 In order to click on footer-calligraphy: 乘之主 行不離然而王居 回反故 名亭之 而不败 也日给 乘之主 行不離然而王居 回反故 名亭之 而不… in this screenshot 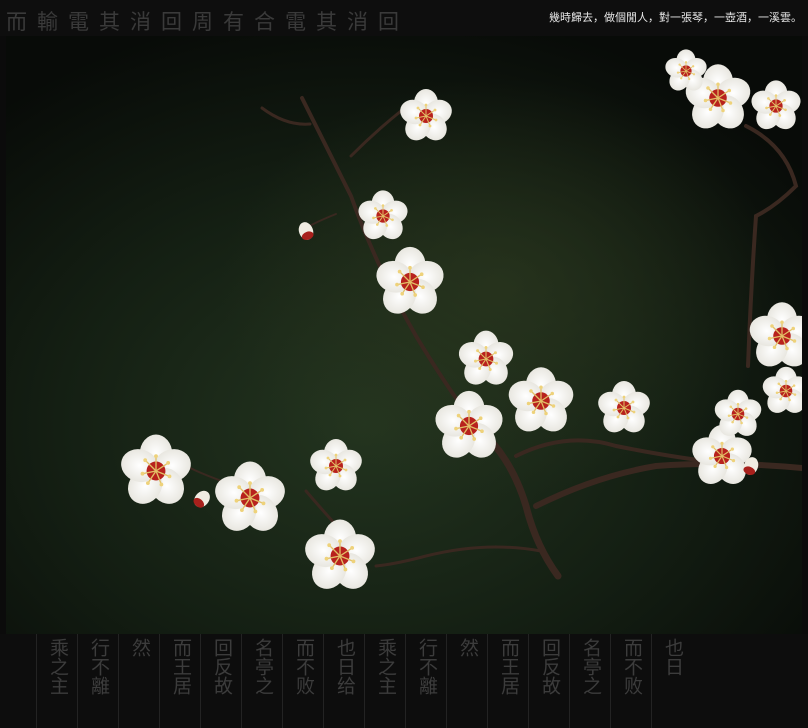, I will do `click(404, 681)`.